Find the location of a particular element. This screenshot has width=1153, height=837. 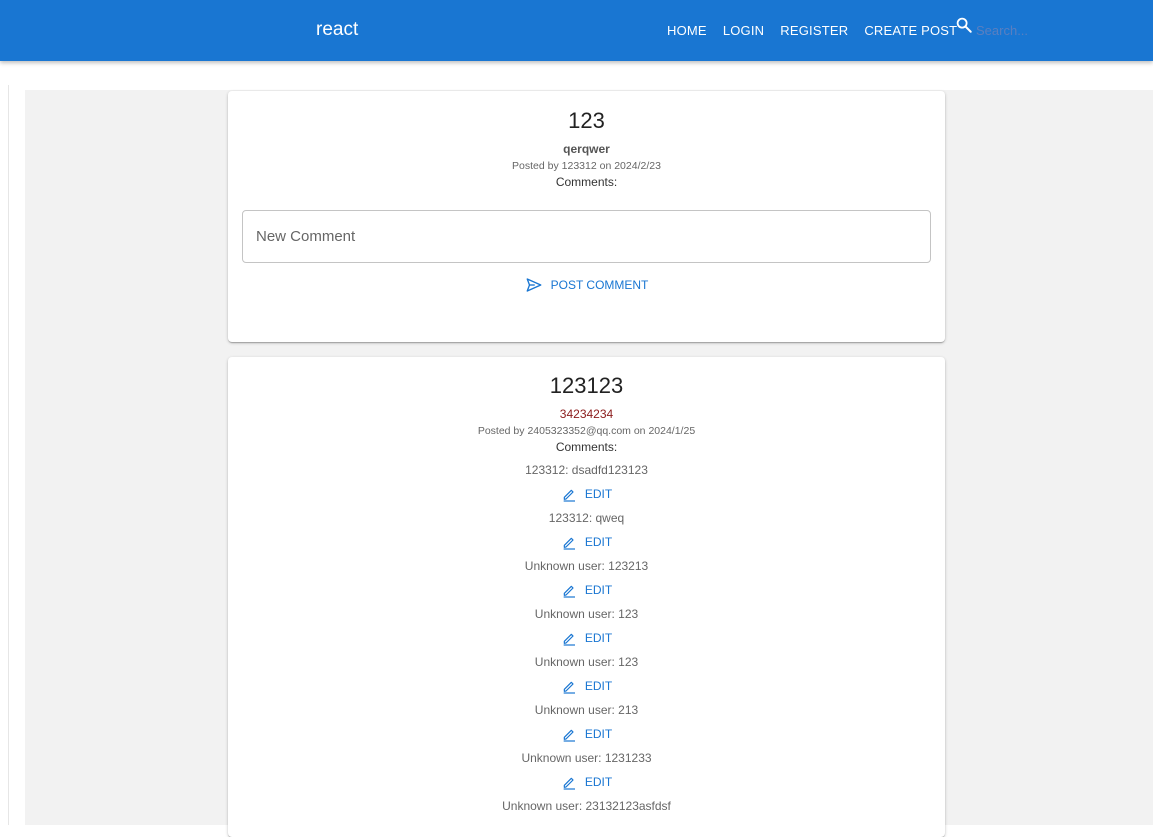

post-meta: Posted by 2405323352@qq.com on 2024/1/25 is located at coordinates (586, 431).